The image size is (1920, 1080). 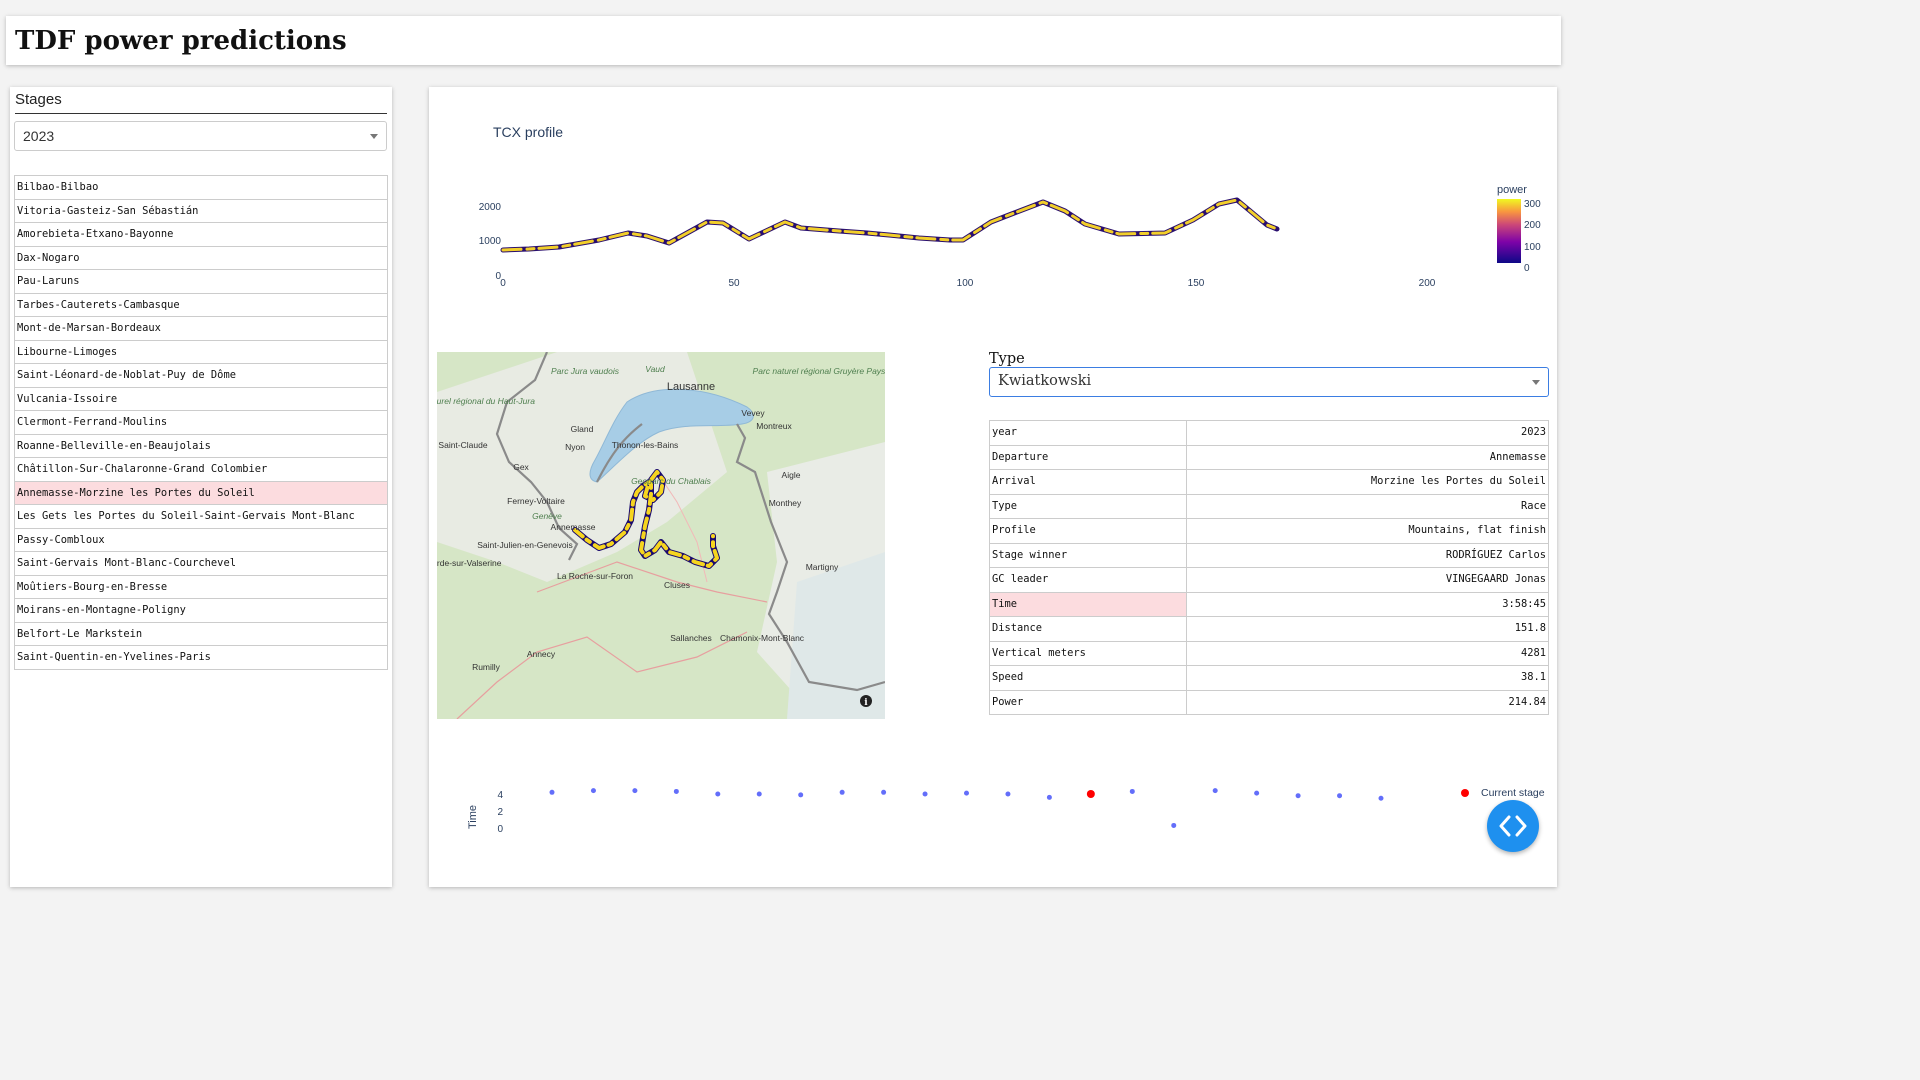 I want to click on current-stage-point, so click(x=1090, y=794).